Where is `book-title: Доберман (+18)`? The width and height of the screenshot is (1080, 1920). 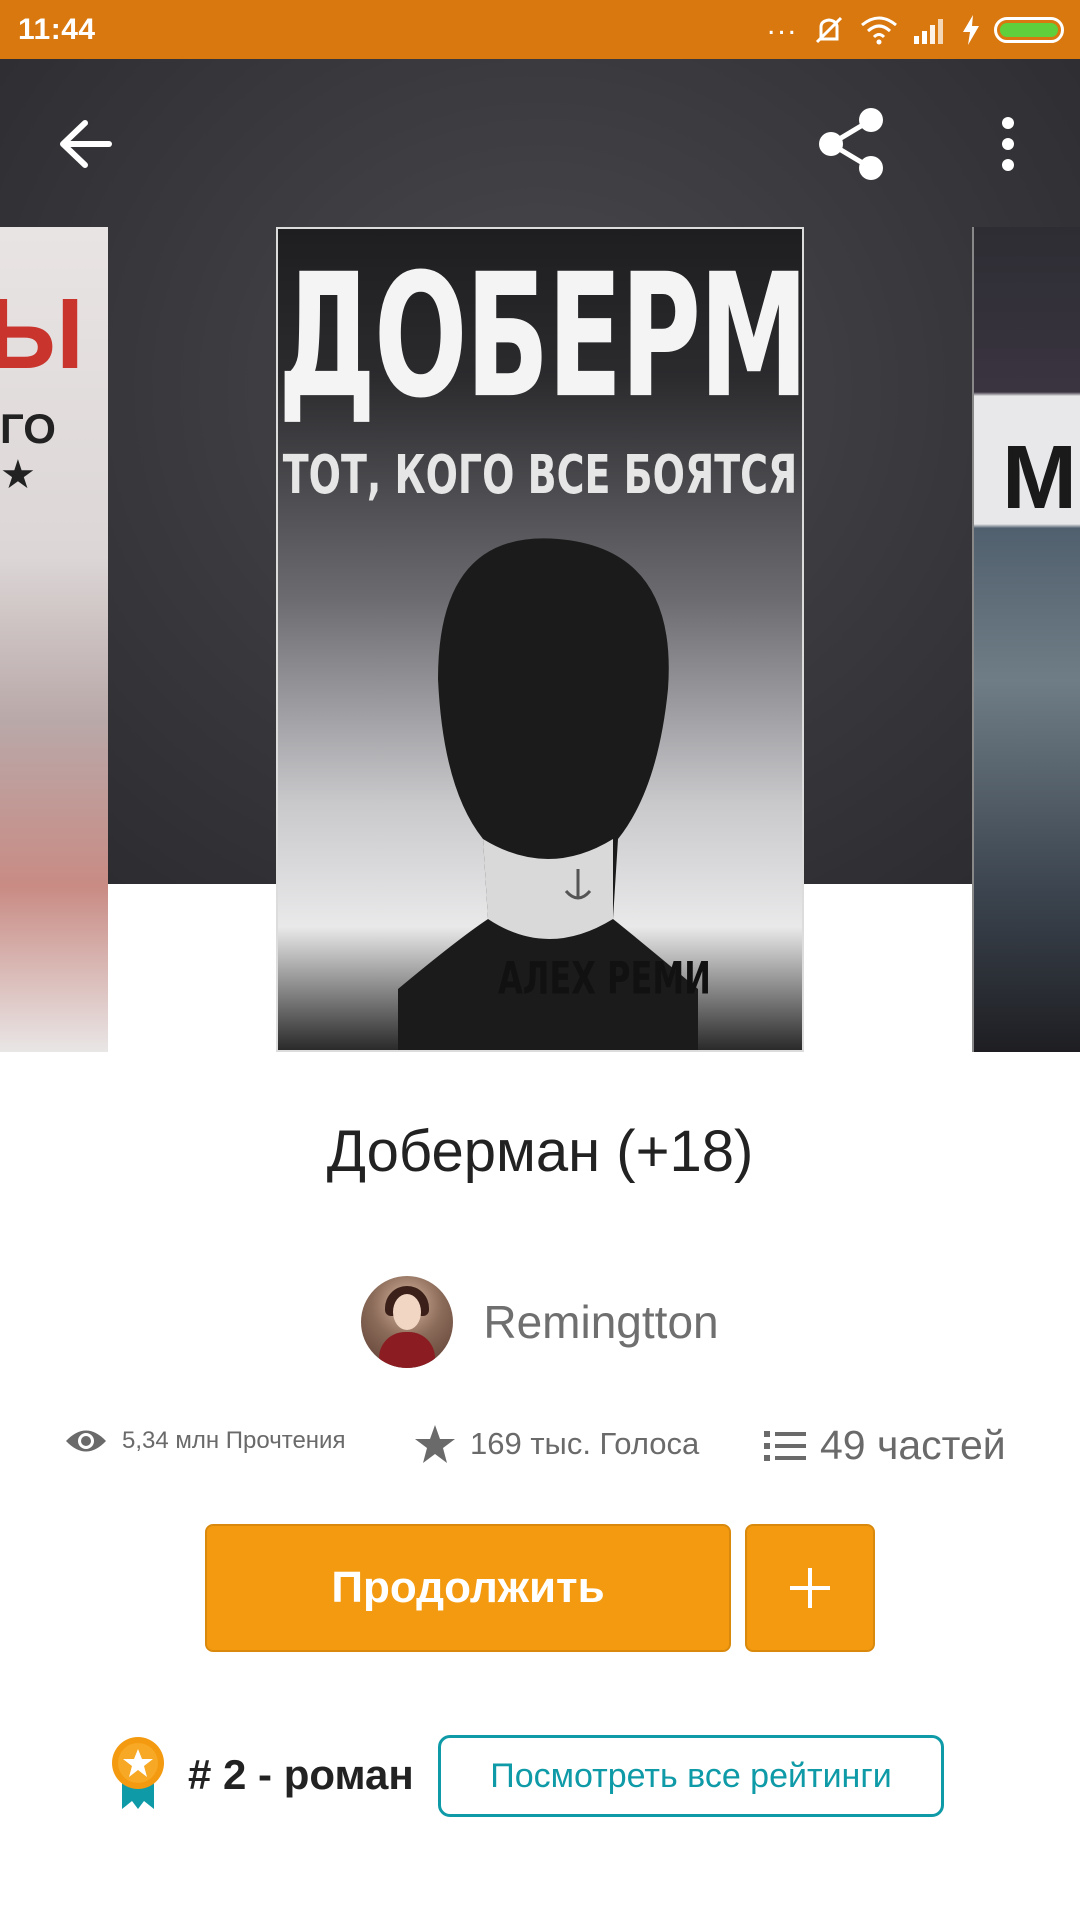 book-title: Доберман (+18) is located at coordinates (540, 1151).